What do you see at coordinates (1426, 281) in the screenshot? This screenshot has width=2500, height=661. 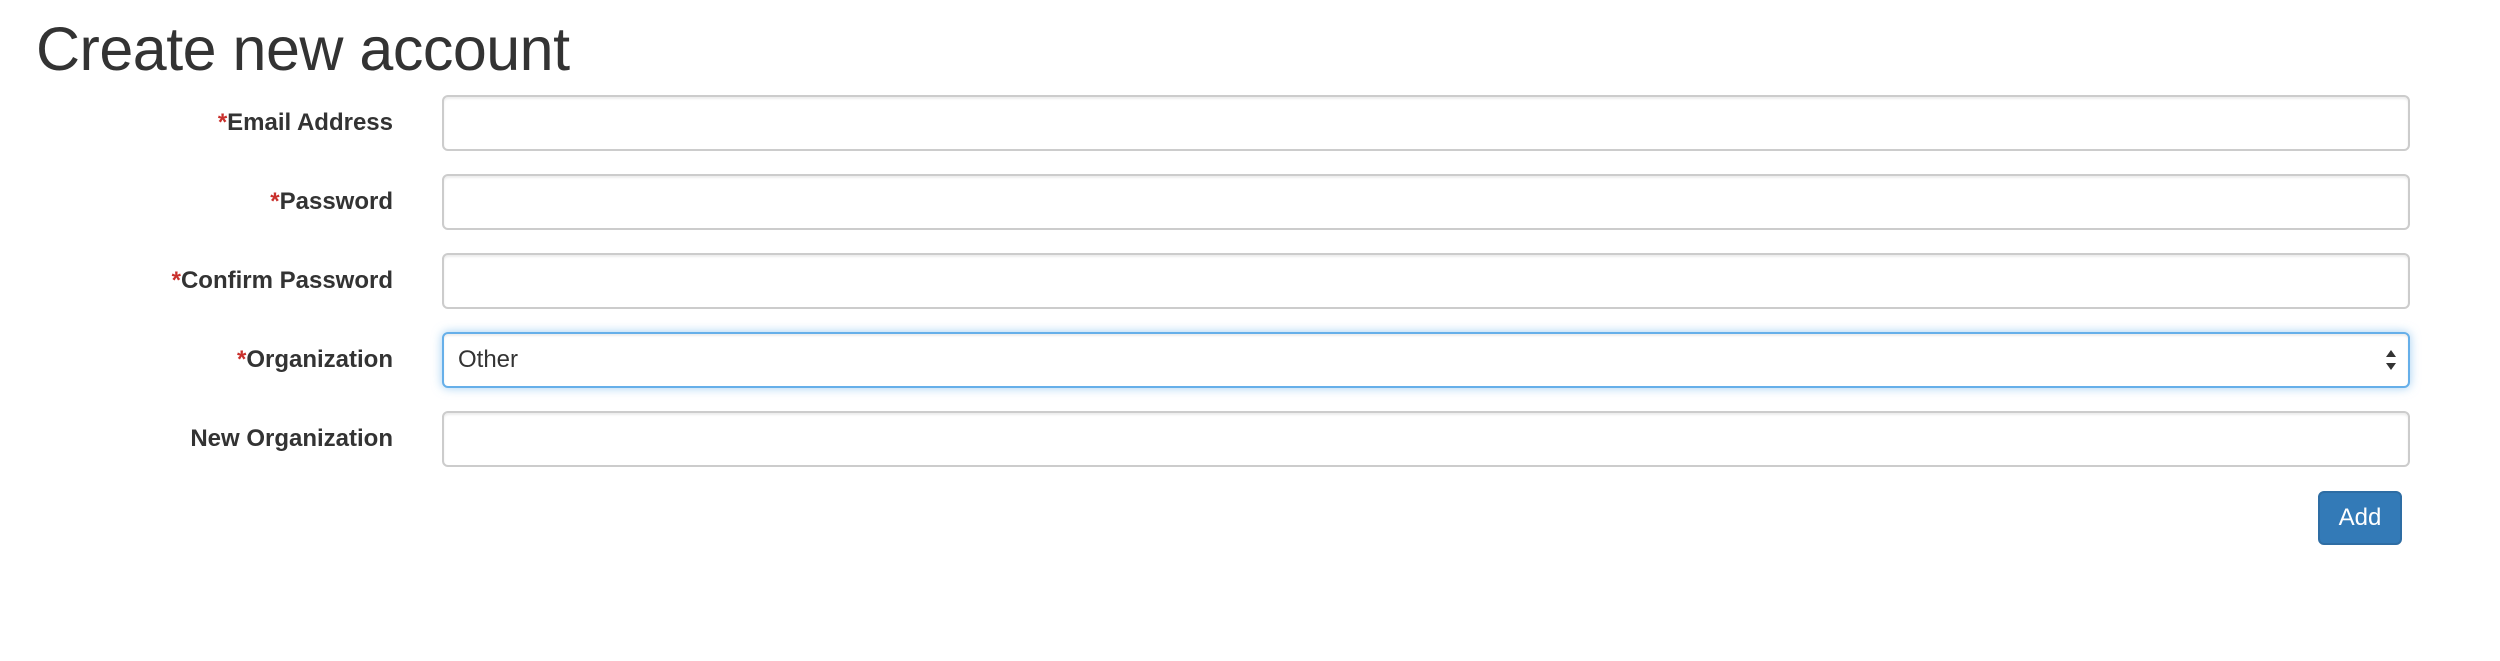 I see `confirm-password-input` at bounding box center [1426, 281].